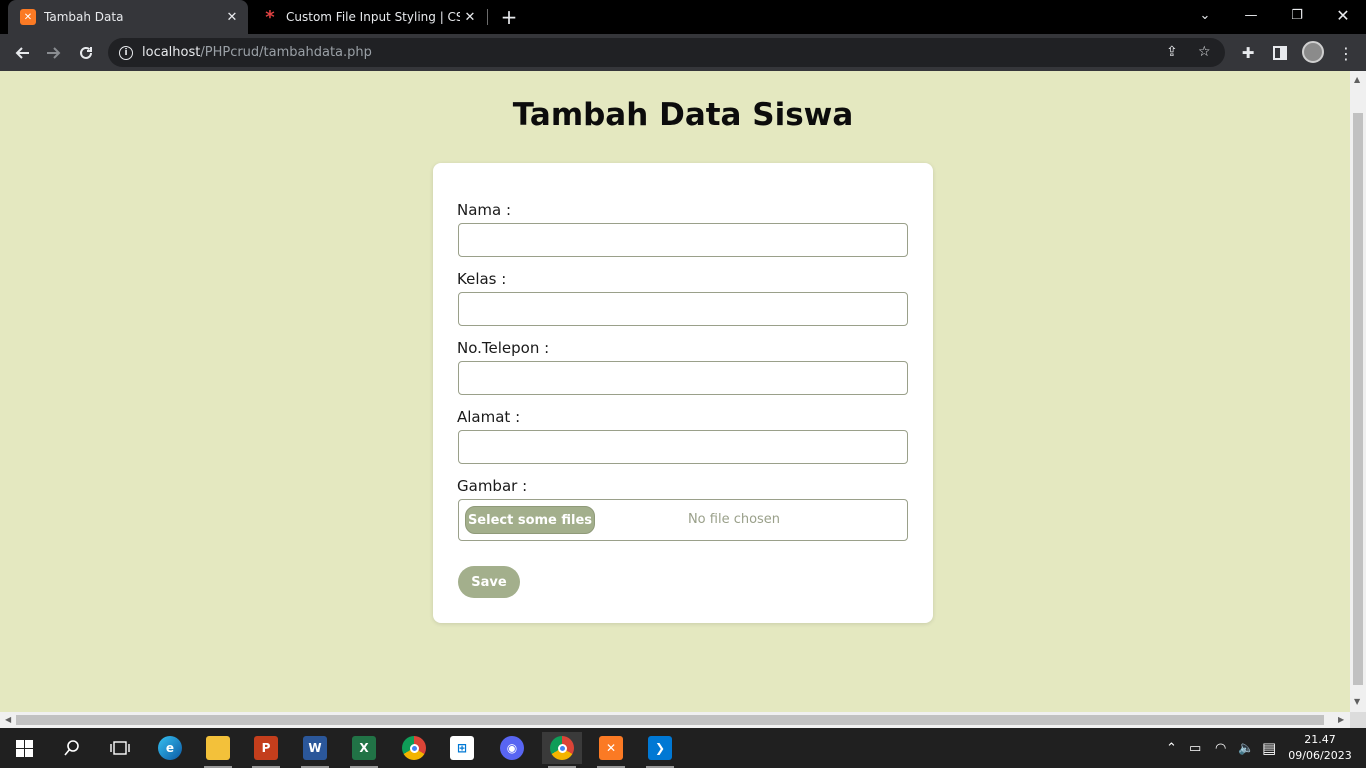 The height and width of the screenshot is (768, 1366). What do you see at coordinates (1205, 15) in the screenshot?
I see `tab-search-button: ⌄` at bounding box center [1205, 15].